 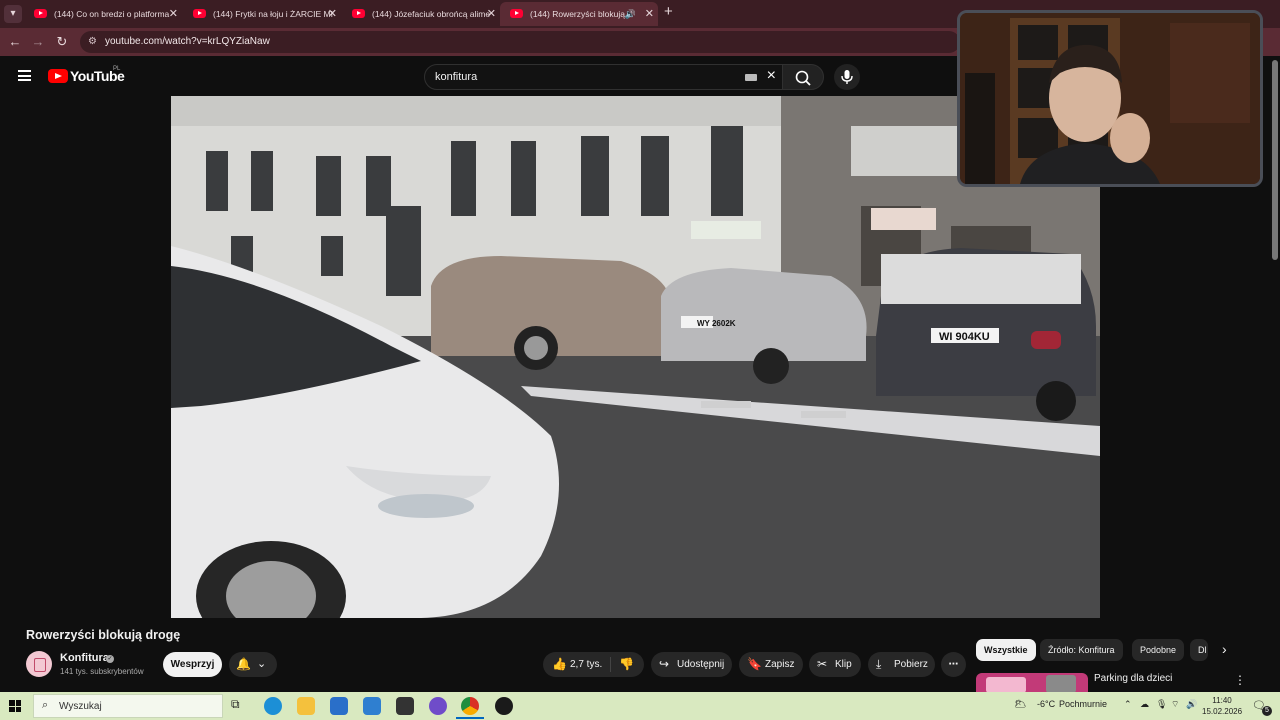 What do you see at coordinates (1161, 704) in the screenshot?
I see `microphone-tray-icon: 🎙` at bounding box center [1161, 704].